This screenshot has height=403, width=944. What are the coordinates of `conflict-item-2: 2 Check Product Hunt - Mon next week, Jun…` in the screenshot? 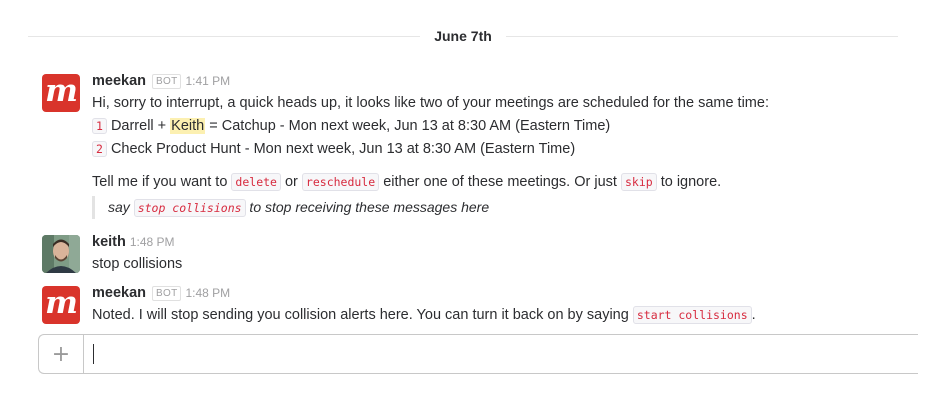 It's located at (495, 149).